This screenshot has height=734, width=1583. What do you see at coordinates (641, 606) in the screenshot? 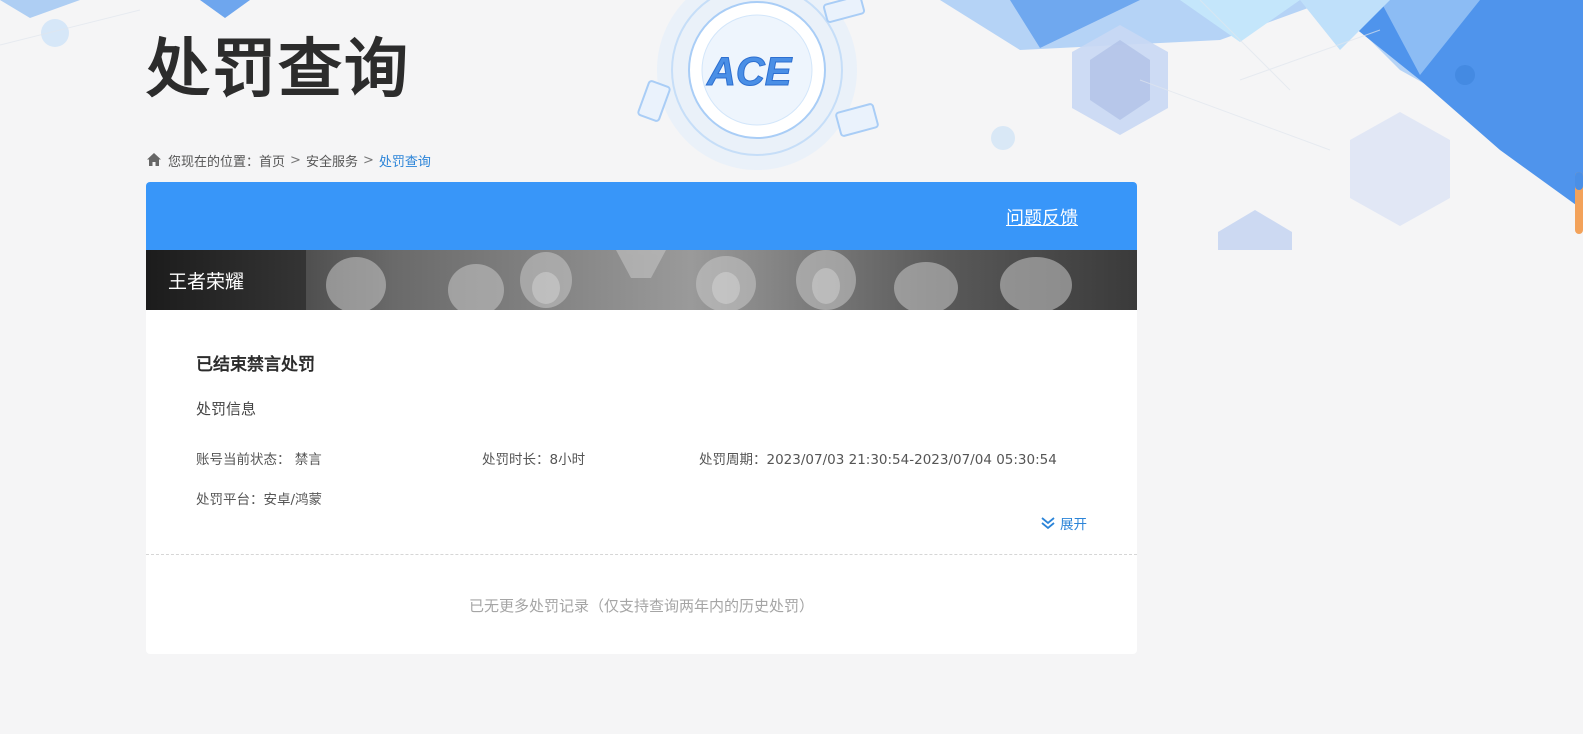
I see `end-note: 已无更多处罚记录（仅支持查询两年内的历史处罚）` at bounding box center [641, 606].